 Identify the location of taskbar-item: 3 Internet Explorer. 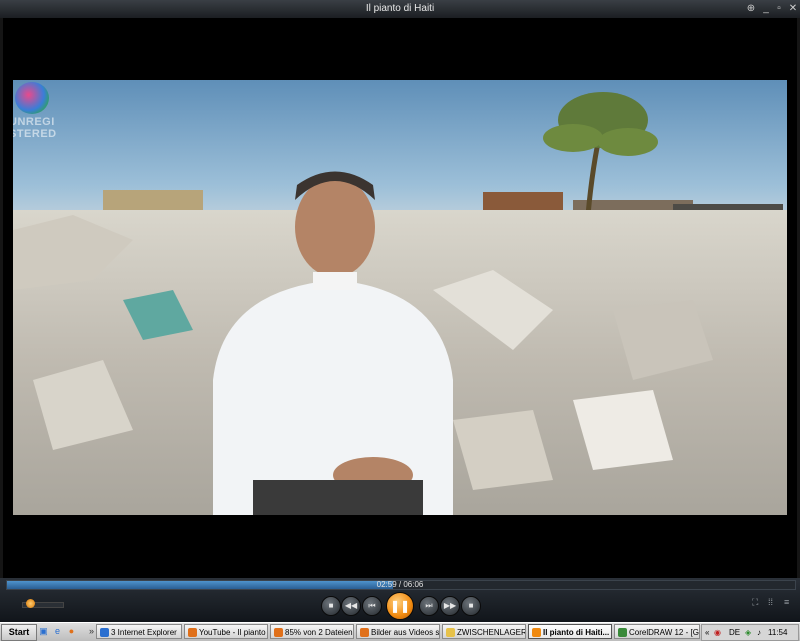
(139, 631).